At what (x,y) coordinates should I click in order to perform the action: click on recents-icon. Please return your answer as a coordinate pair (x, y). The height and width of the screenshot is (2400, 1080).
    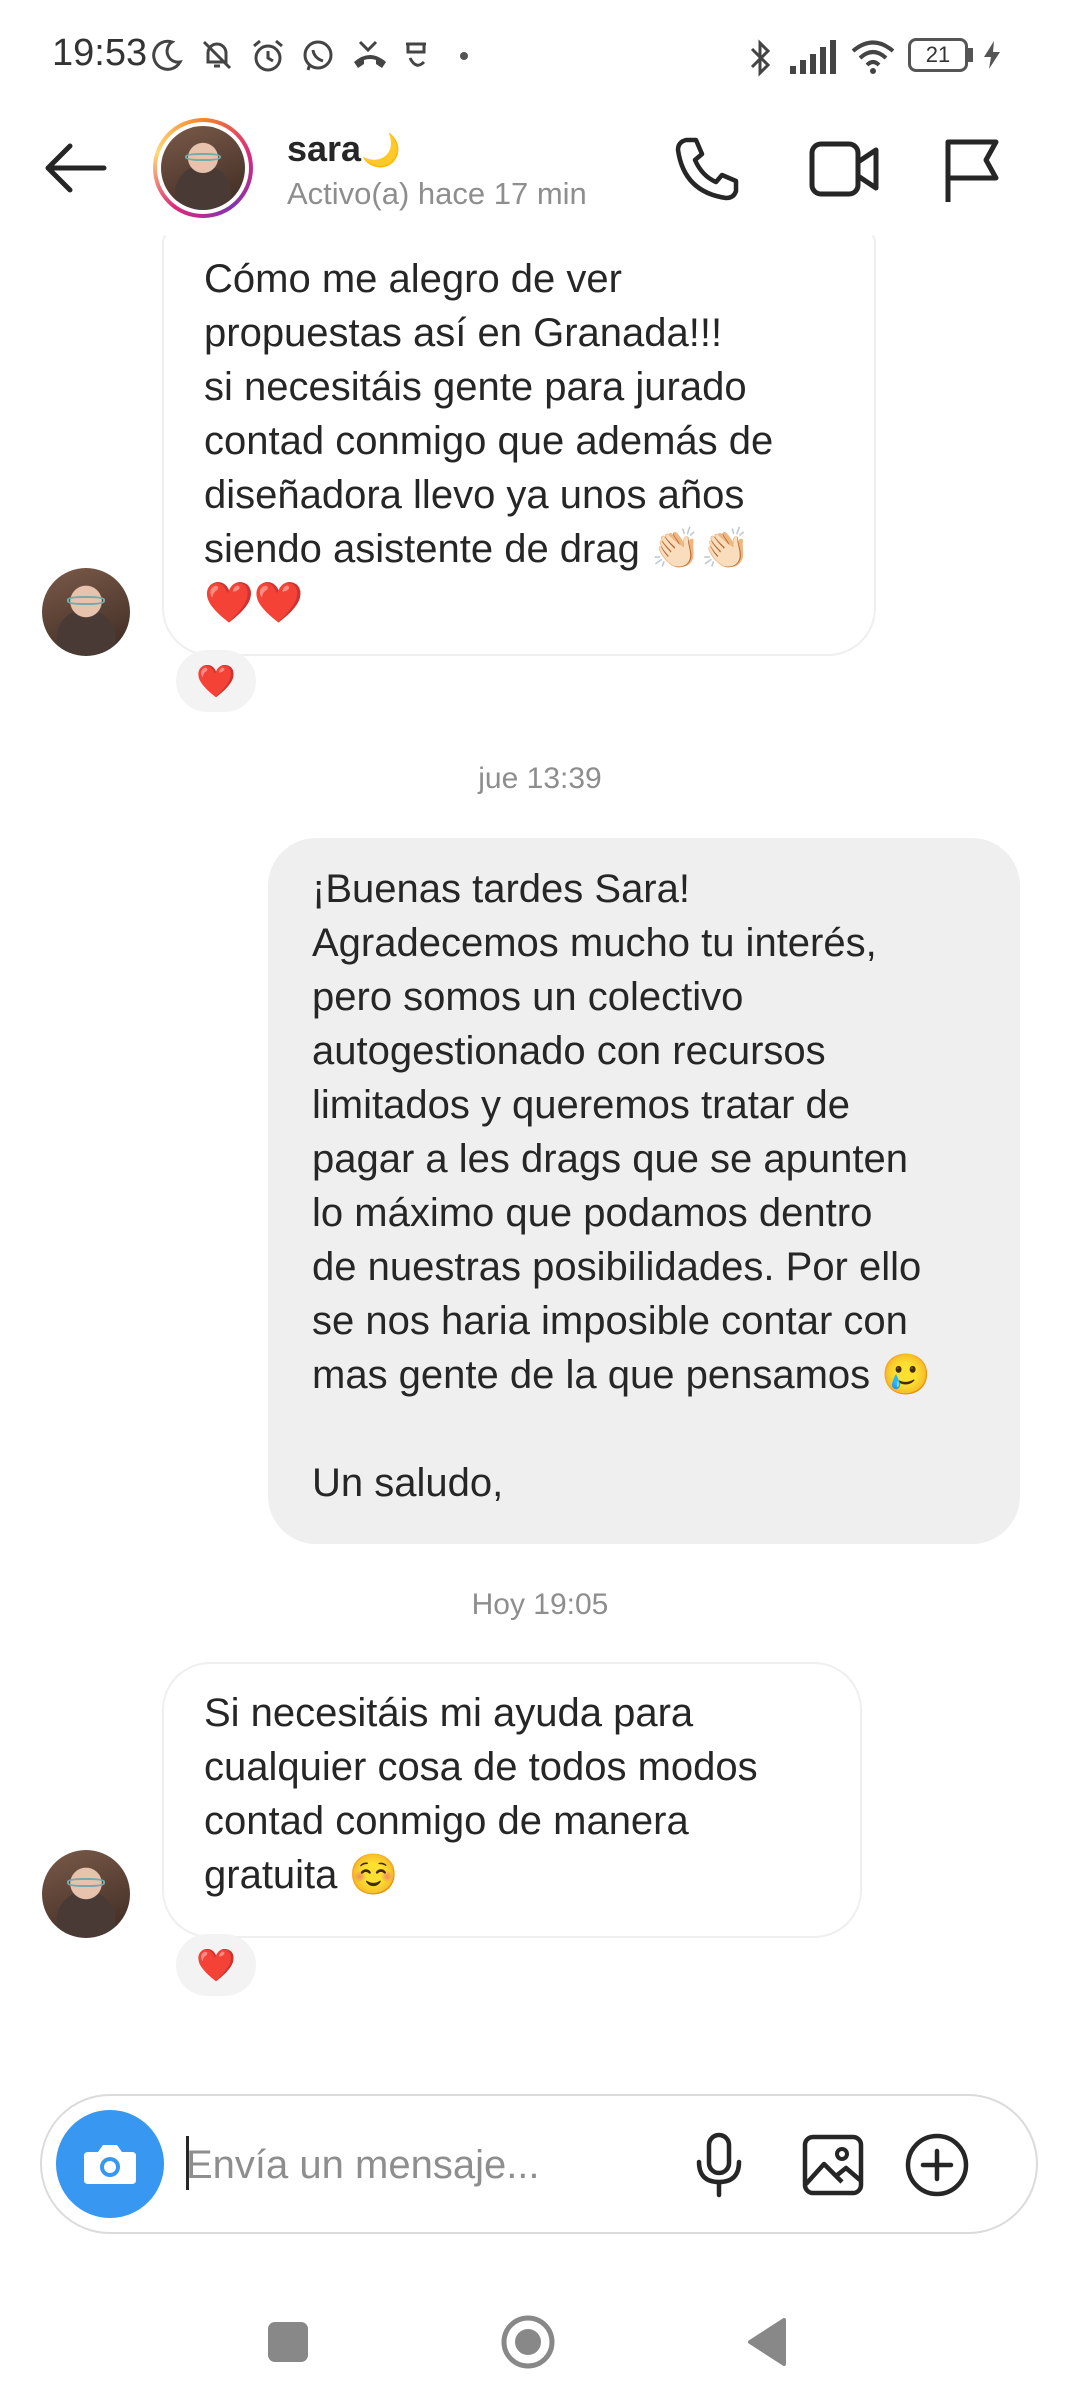
    Looking at the image, I should click on (288, 2342).